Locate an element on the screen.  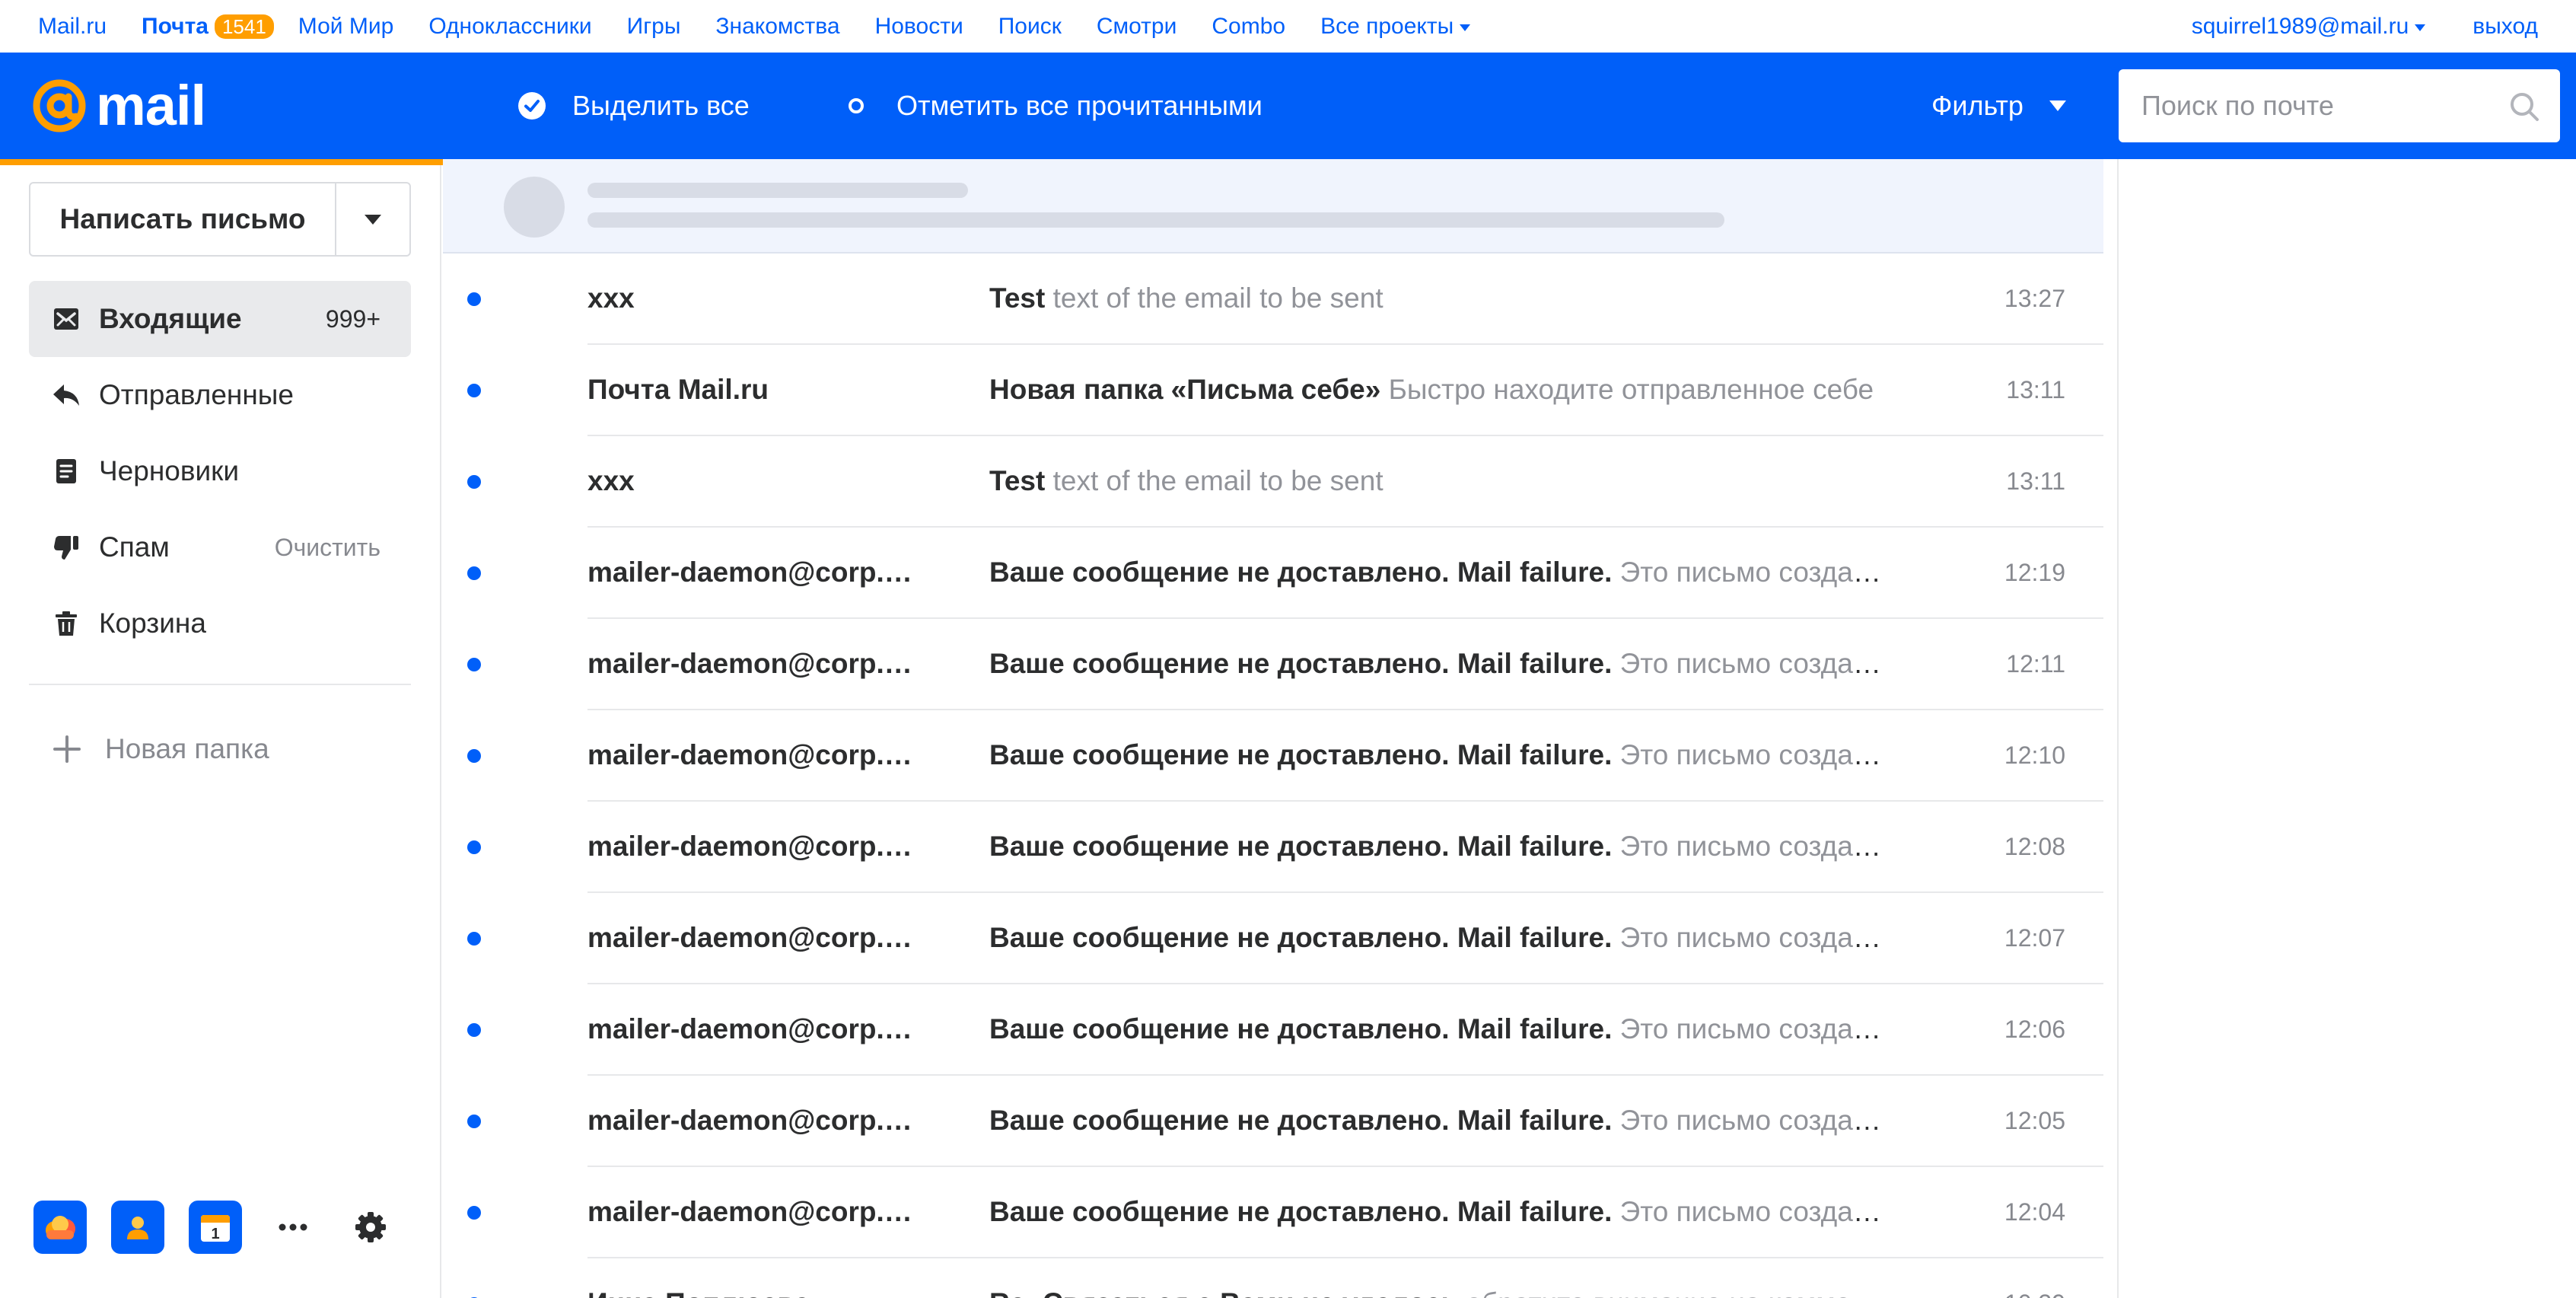
folder-spam: Спам Очистить is located at coordinates (220, 547).